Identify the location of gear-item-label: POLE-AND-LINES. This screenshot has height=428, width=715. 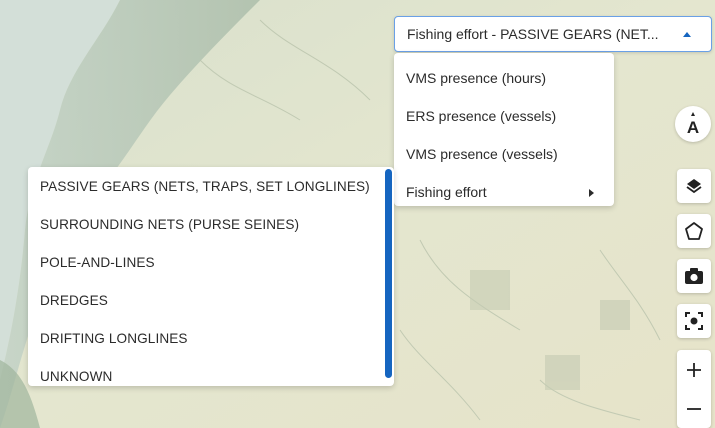
(97, 262).